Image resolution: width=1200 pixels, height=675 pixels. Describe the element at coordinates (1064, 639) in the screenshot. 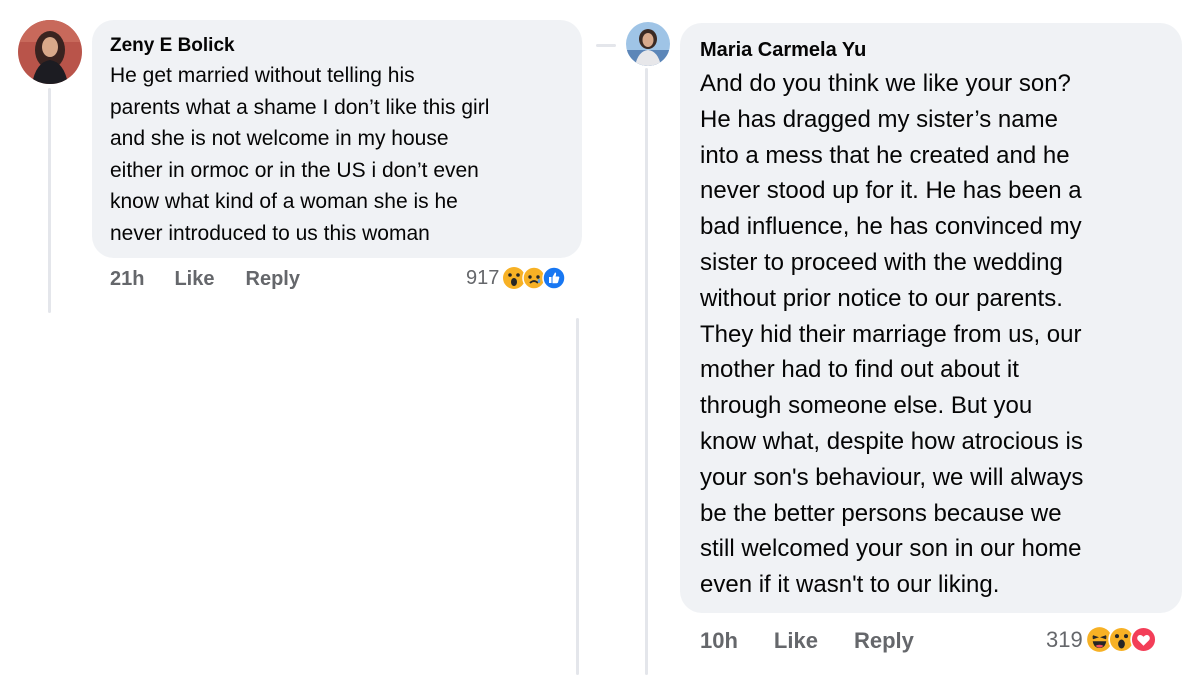

I see `reaction-count: 319` at that location.